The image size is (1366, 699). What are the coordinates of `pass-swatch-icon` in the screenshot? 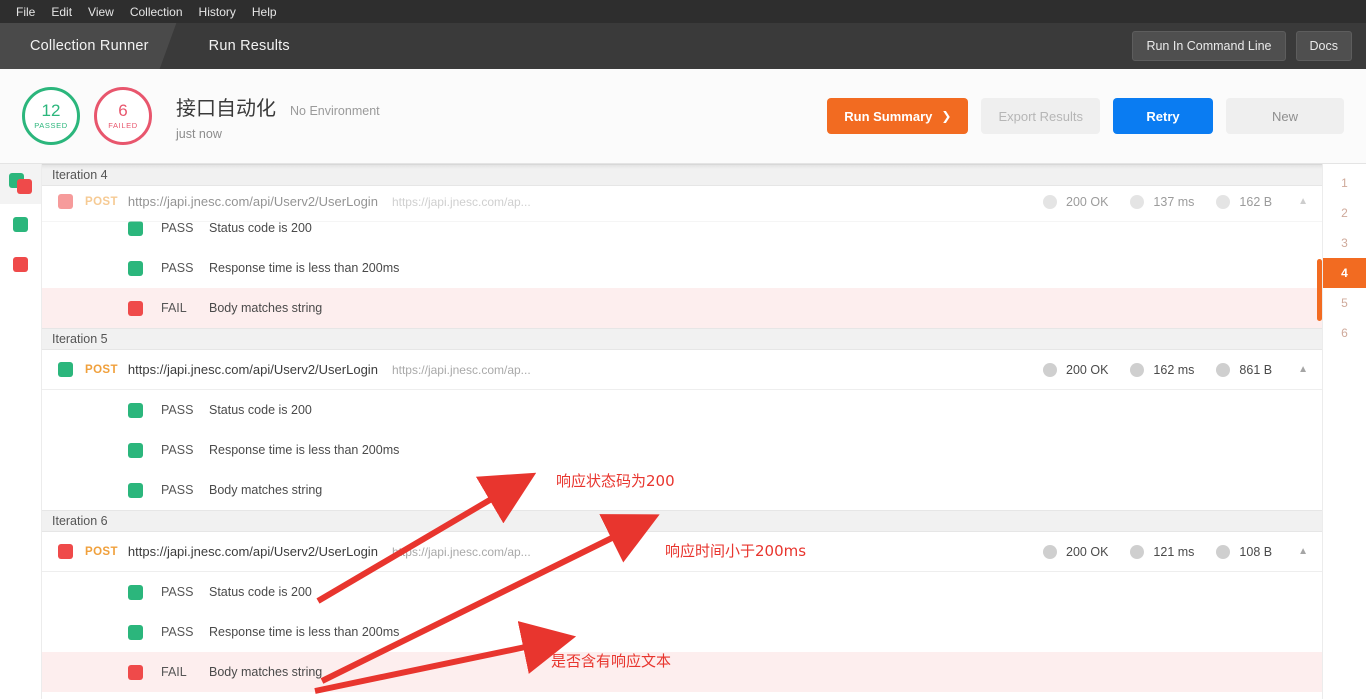 It's located at (20, 224).